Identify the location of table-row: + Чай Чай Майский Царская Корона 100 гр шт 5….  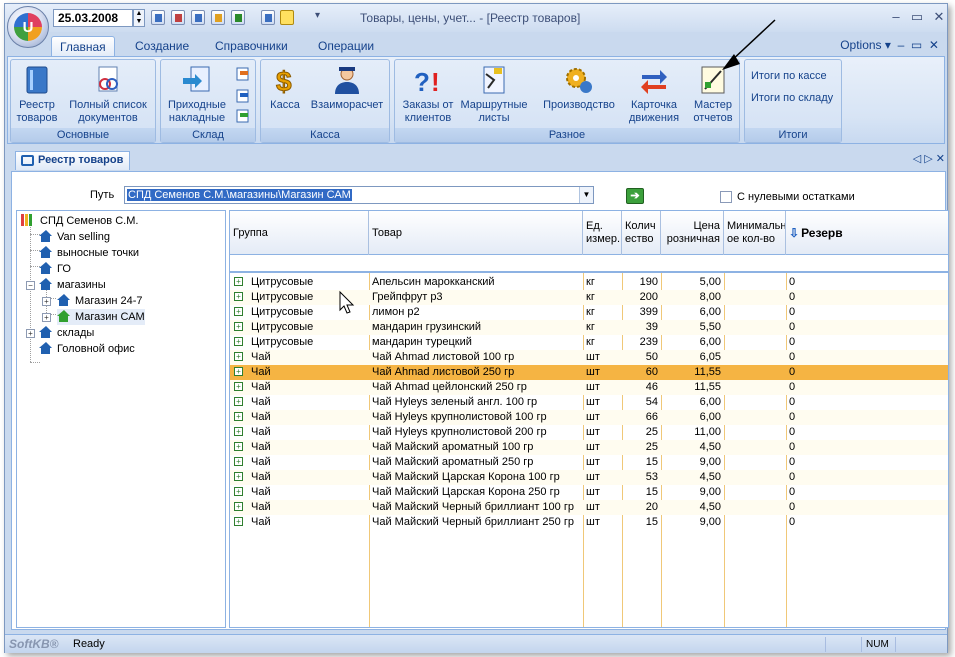
(589, 477).